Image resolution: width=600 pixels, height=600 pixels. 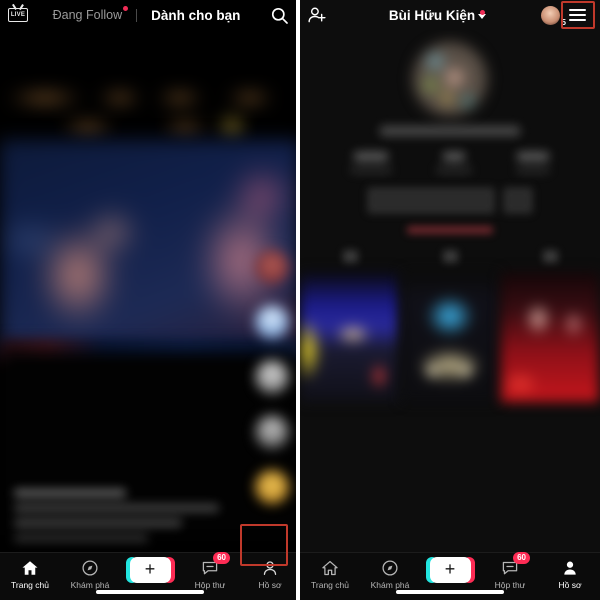 What do you see at coordinates (450, 230) in the screenshot?
I see `profile-bio-link` at bounding box center [450, 230].